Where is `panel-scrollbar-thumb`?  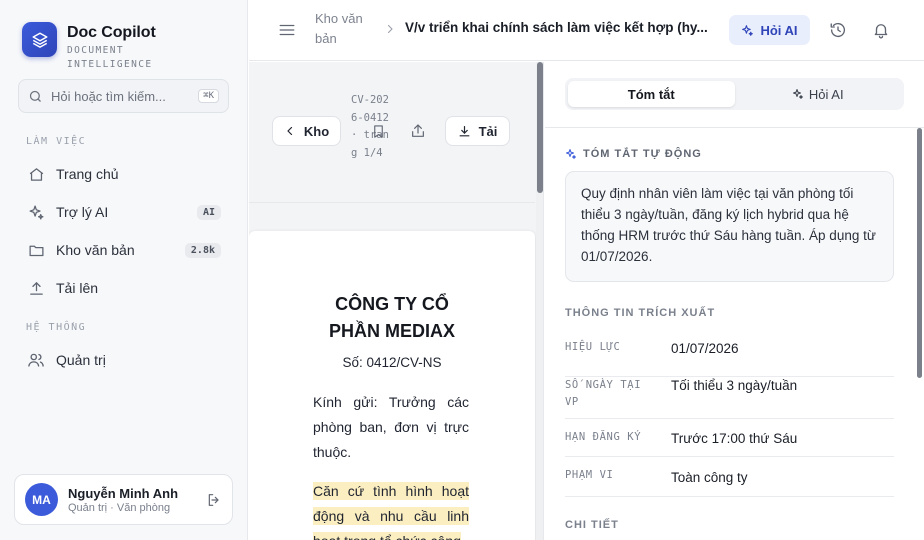 panel-scrollbar-thumb is located at coordinates (919, 253).